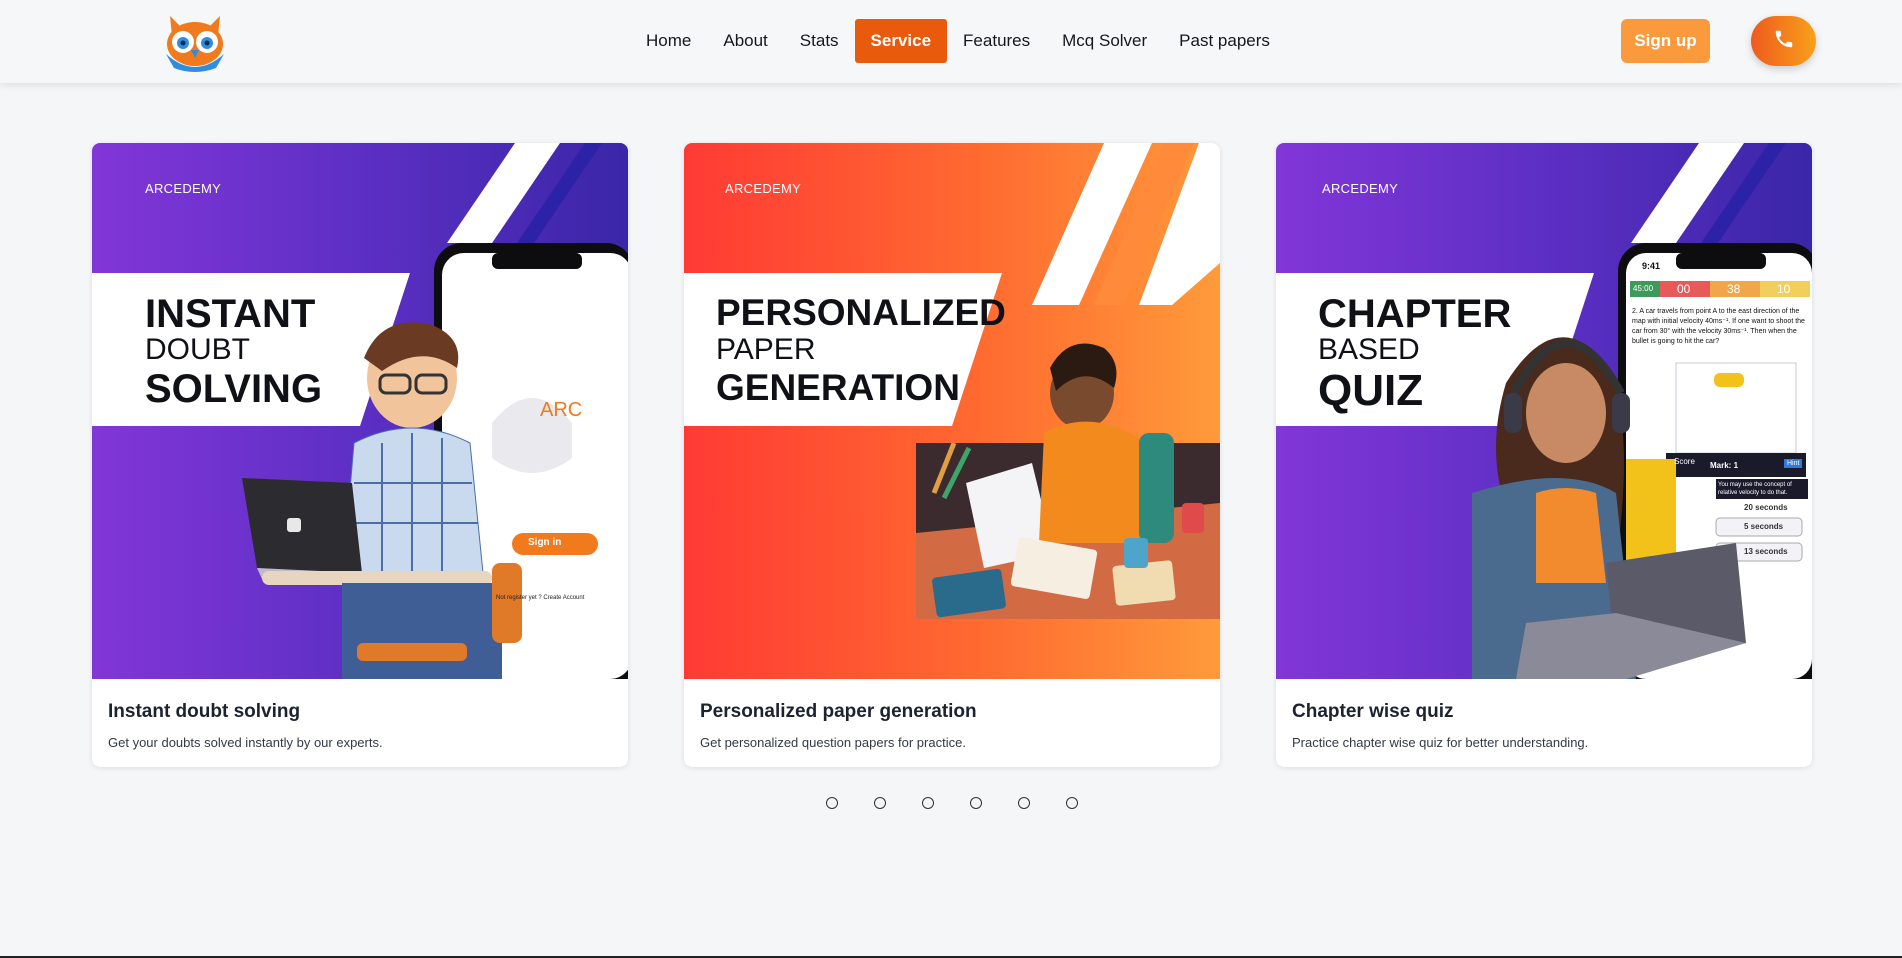 The height and width of the screenshot is (958, 1902). I want to click on nav-features: Features, so click(996, 41).